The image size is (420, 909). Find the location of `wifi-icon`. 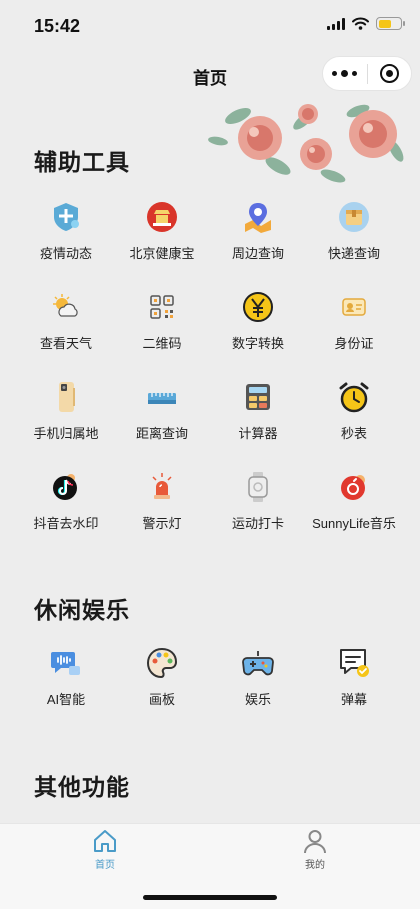

wifi-icon is located at coordinates (360, 23).